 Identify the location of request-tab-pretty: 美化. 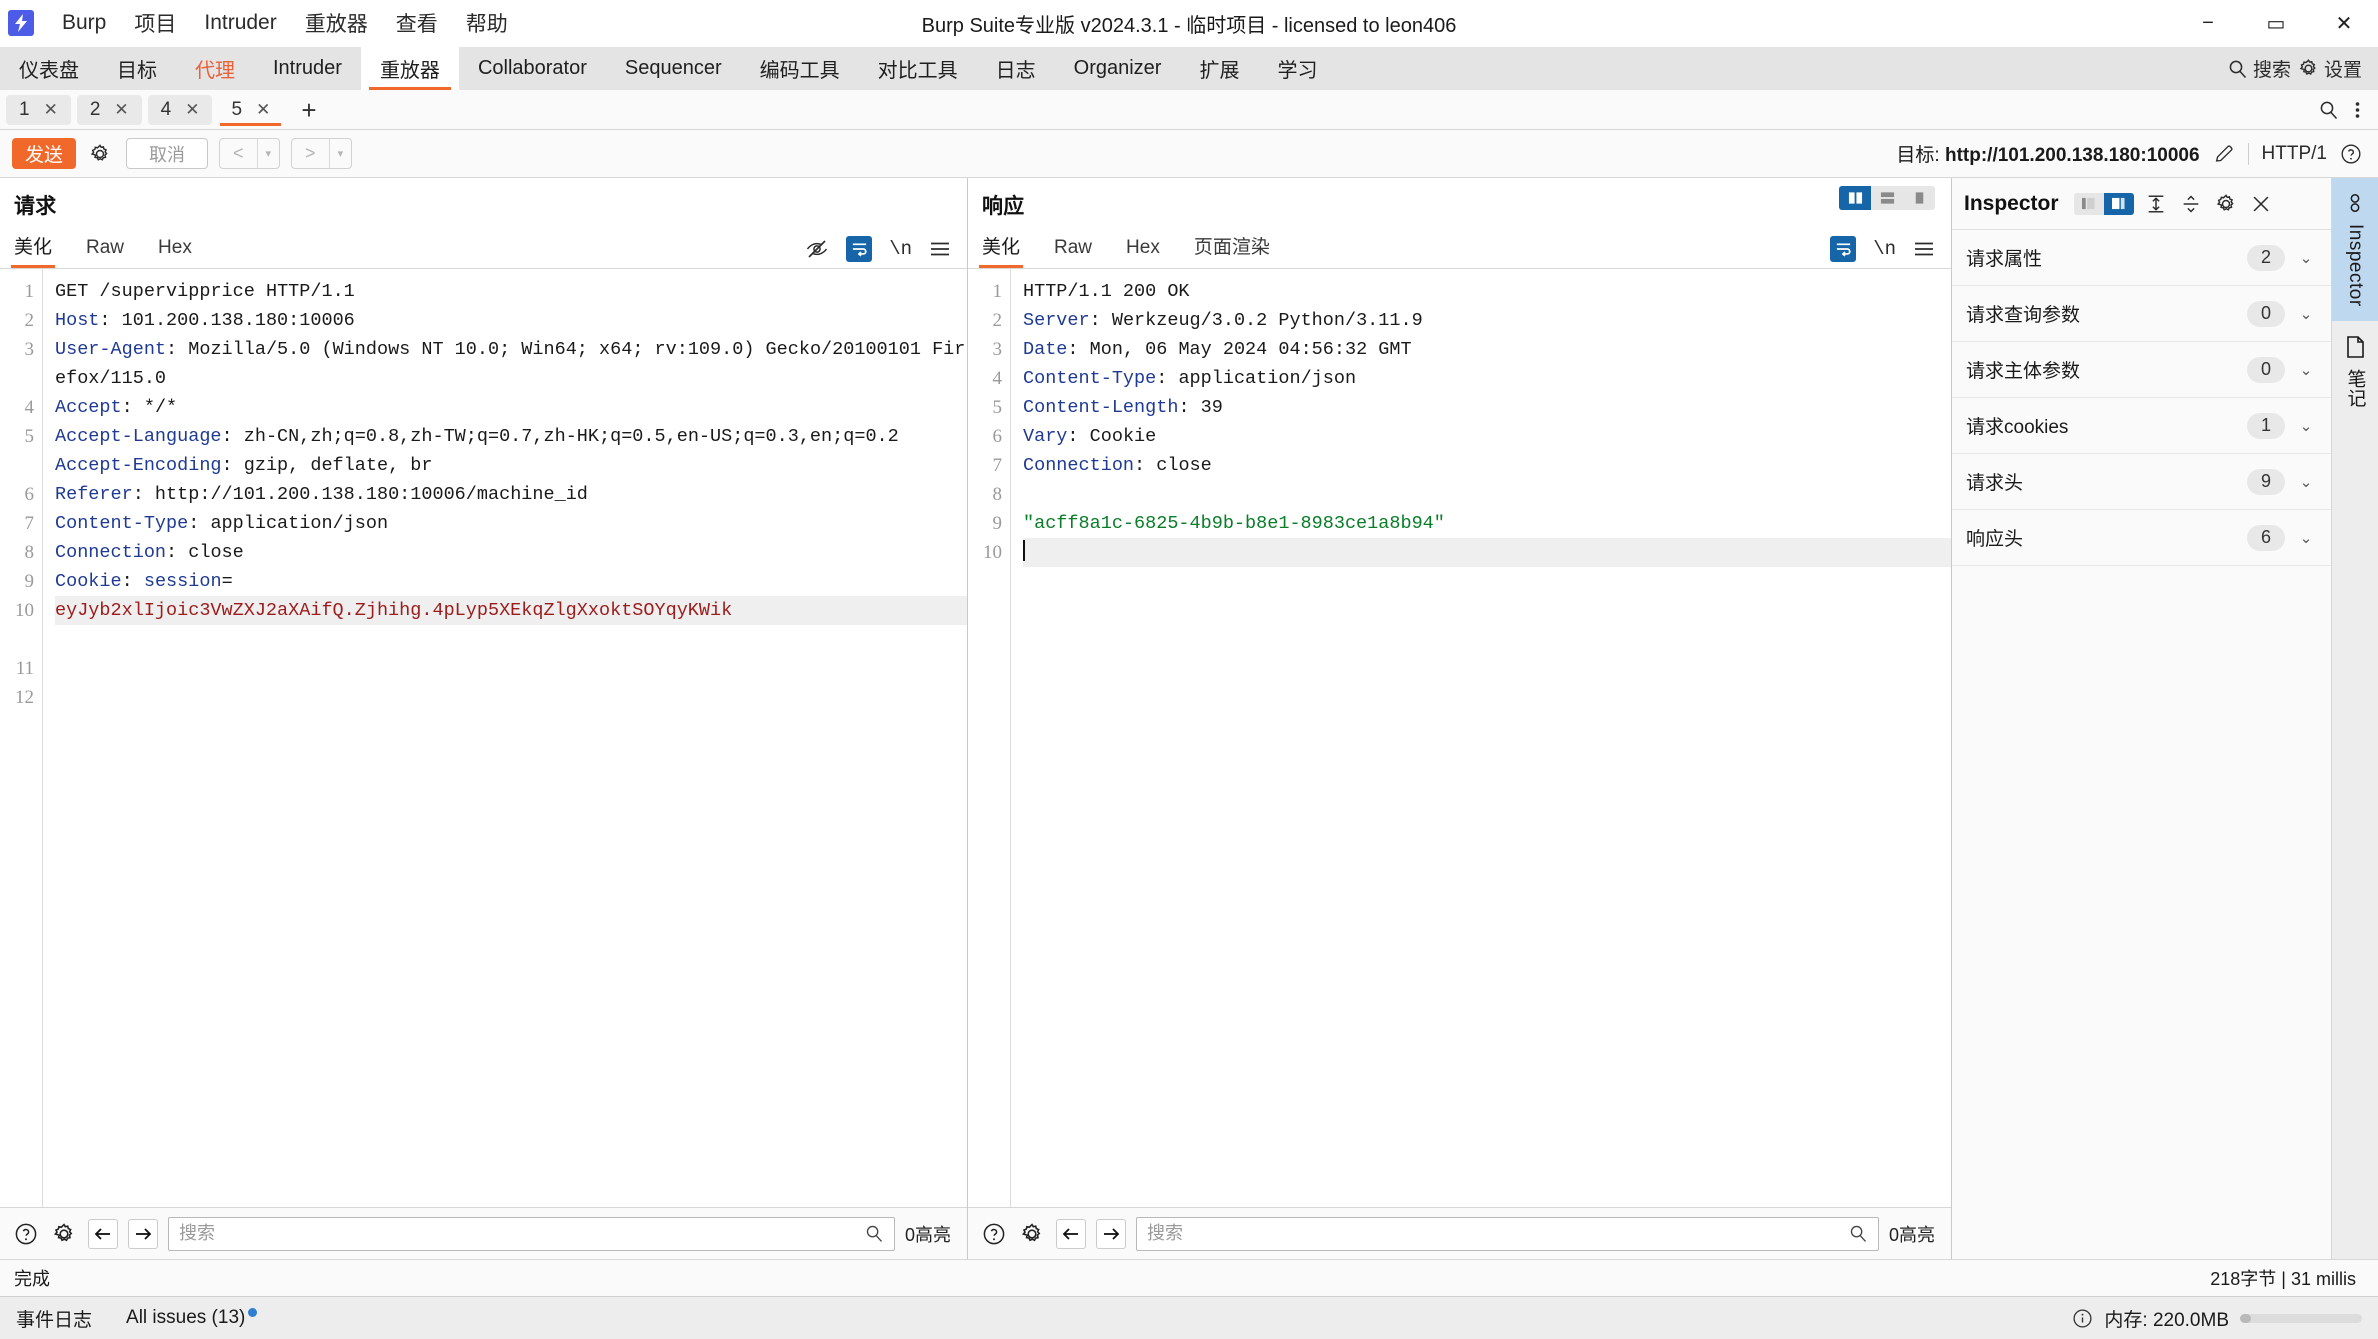
(33, 250).